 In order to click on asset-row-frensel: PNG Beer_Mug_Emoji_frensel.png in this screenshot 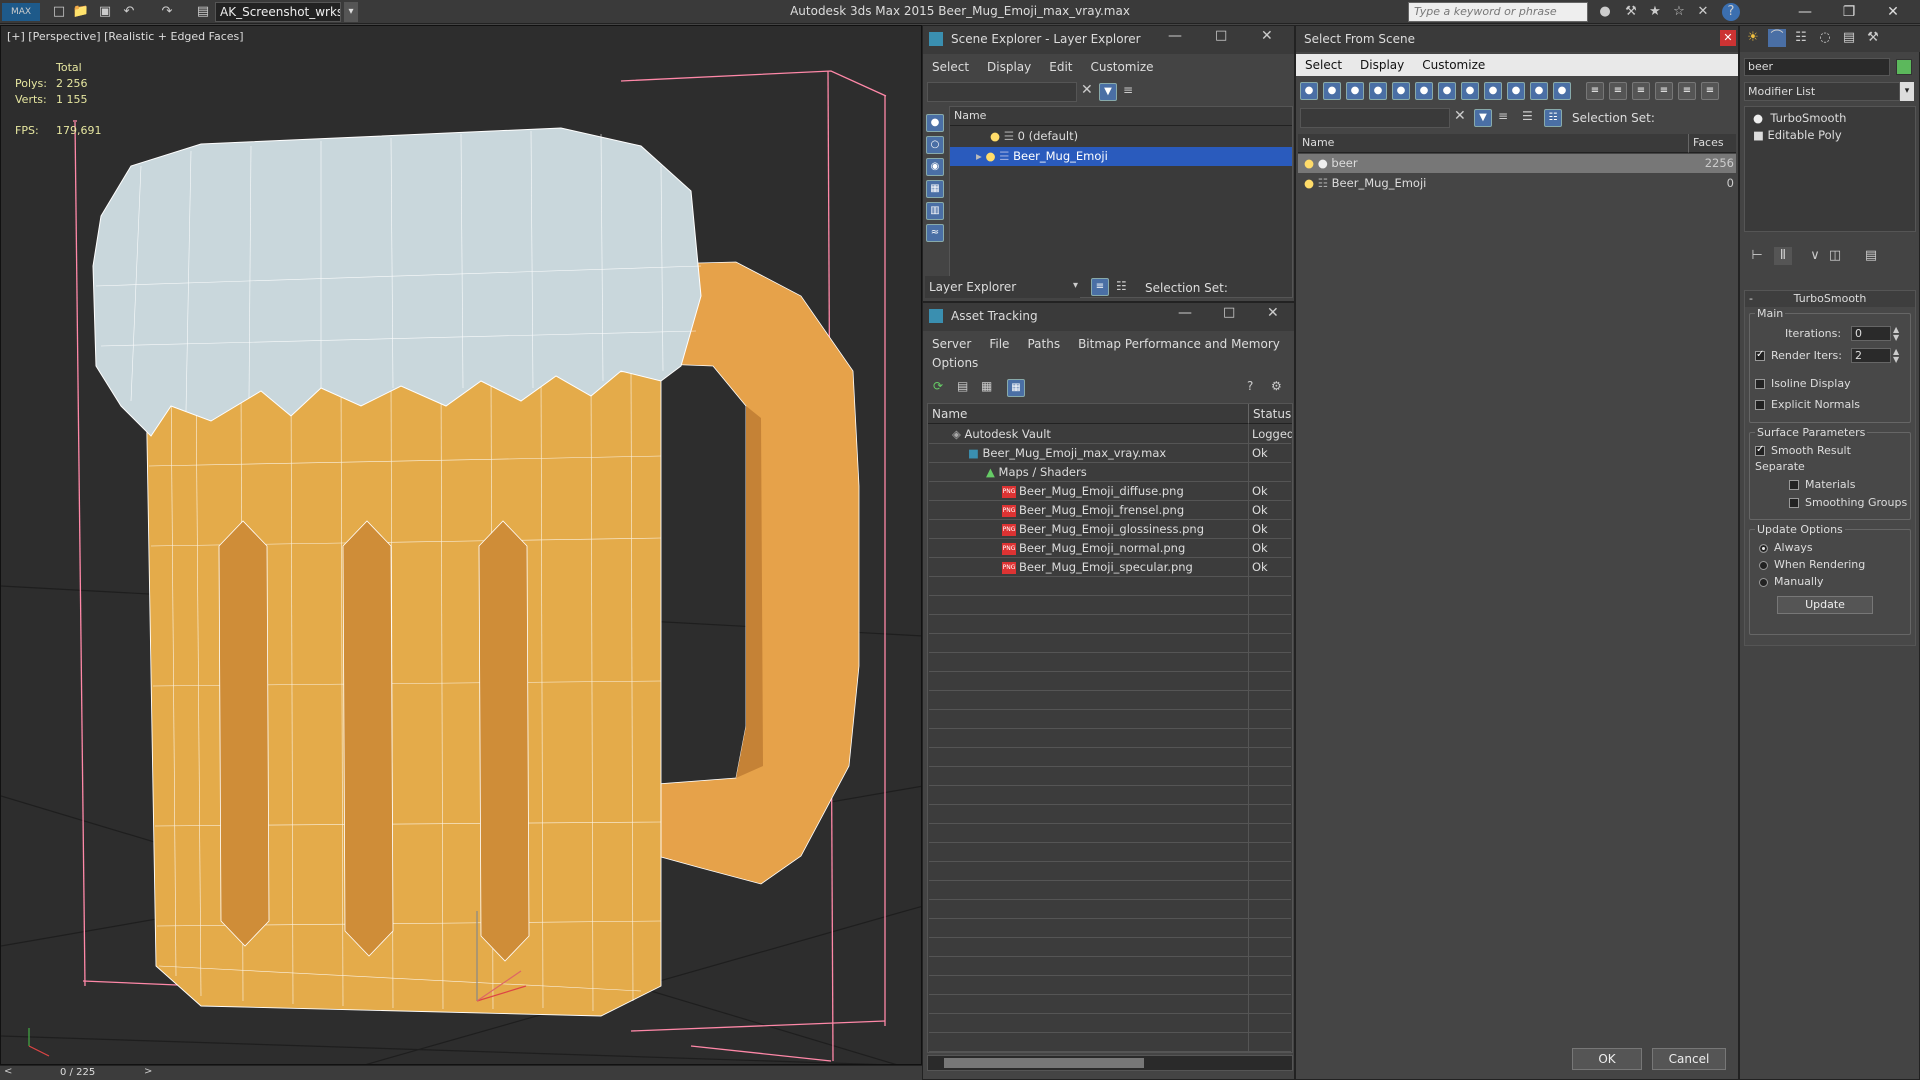, I will do `click(1110, 510)`.